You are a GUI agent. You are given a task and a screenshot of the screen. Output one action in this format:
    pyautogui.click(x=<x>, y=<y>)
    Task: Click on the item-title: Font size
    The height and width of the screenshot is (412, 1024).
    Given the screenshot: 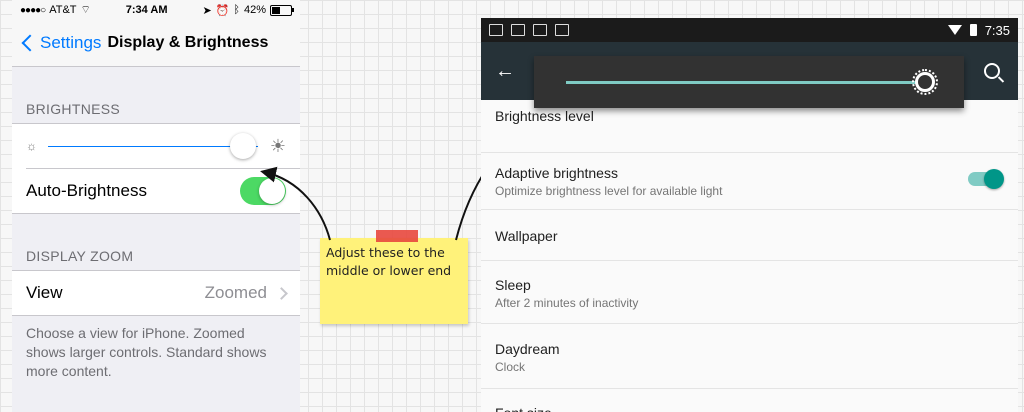 What is the action you would take?
    pyautogui.click(x=749, y=400)
    